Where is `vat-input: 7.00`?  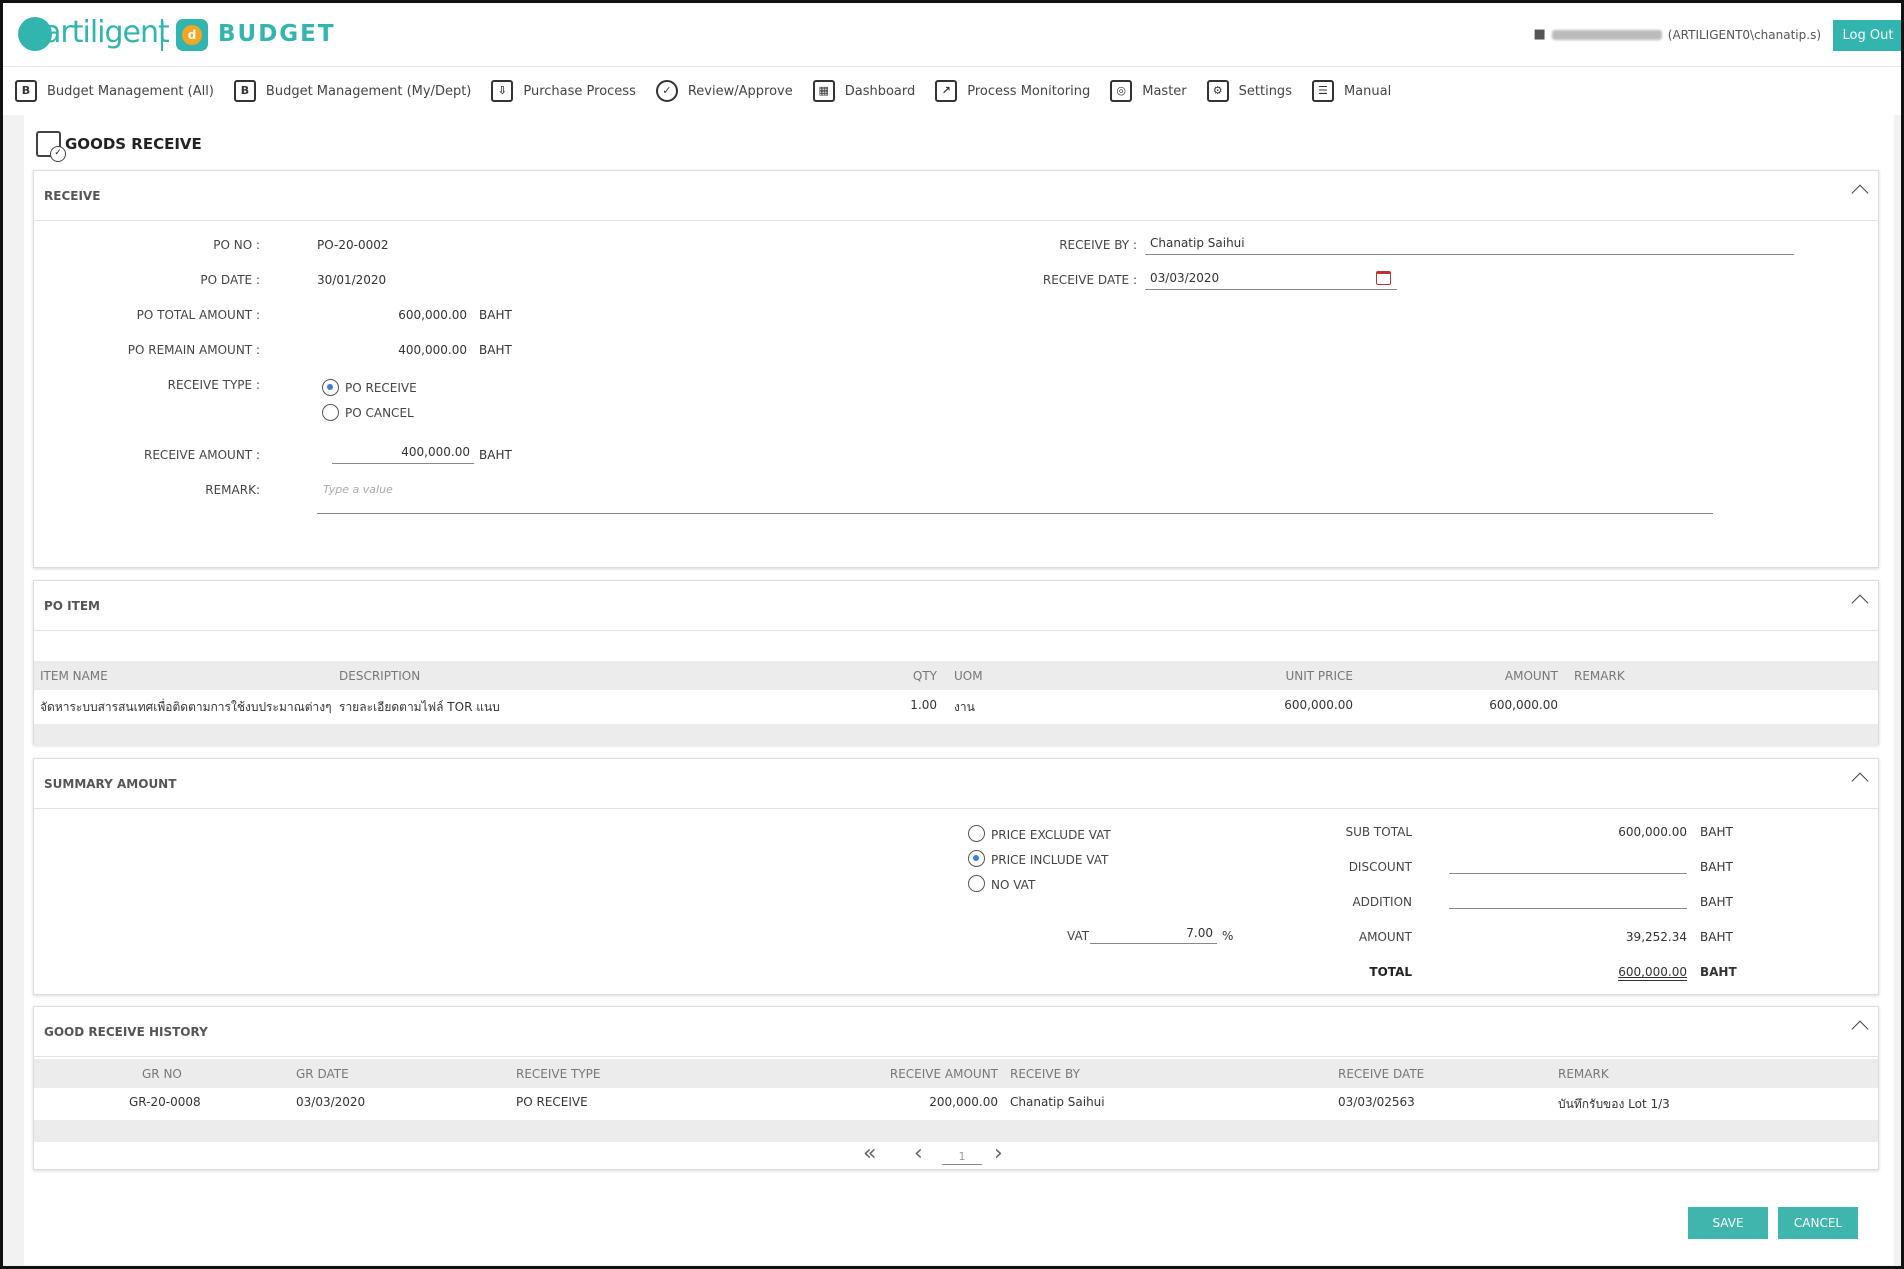
vat-input: 7.00 is located at coordinates (1153, 933).